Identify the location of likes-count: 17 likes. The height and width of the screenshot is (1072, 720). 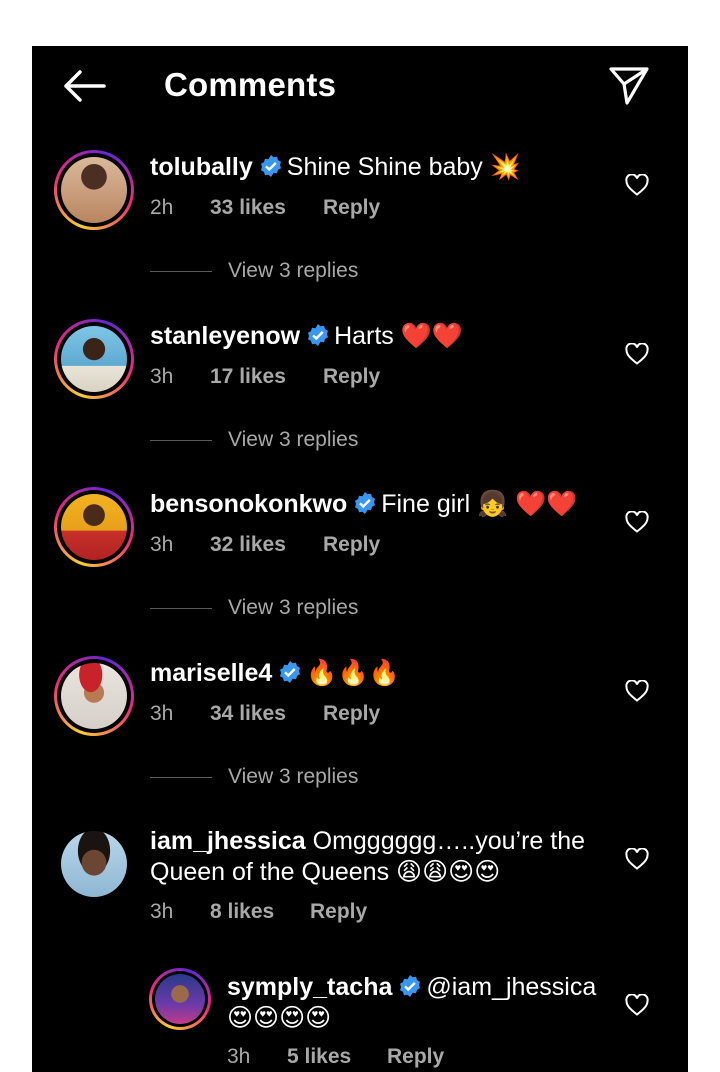
(266, 377).